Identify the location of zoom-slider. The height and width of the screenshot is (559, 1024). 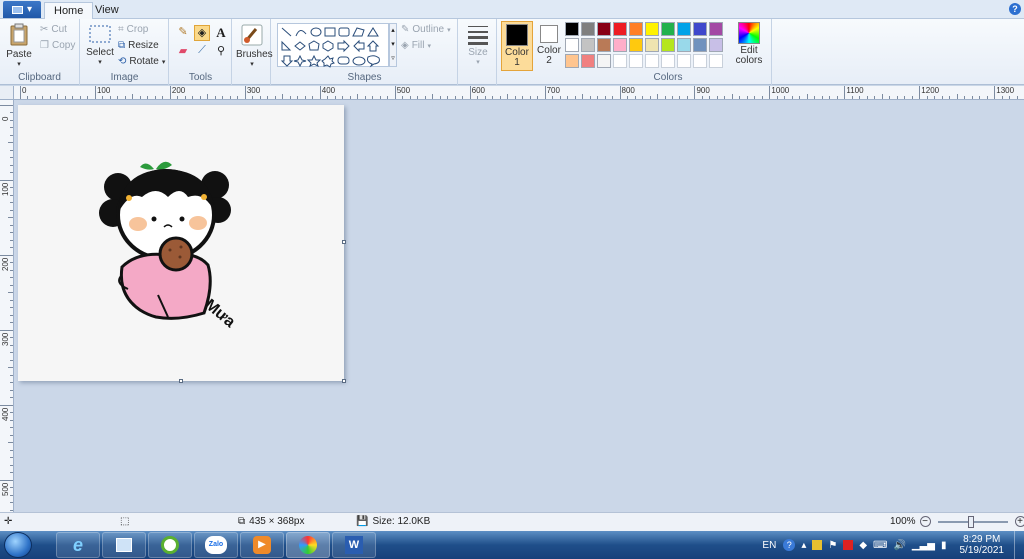
(972, 521).